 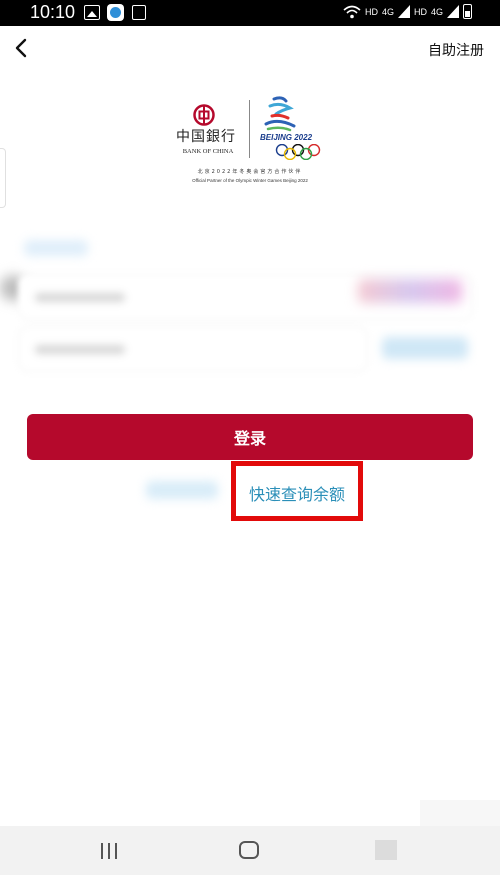 What do you see at coordinates (204, 115) in the screenshot?
I see `boc-emblem-icon` at bounding box center [204, 115].